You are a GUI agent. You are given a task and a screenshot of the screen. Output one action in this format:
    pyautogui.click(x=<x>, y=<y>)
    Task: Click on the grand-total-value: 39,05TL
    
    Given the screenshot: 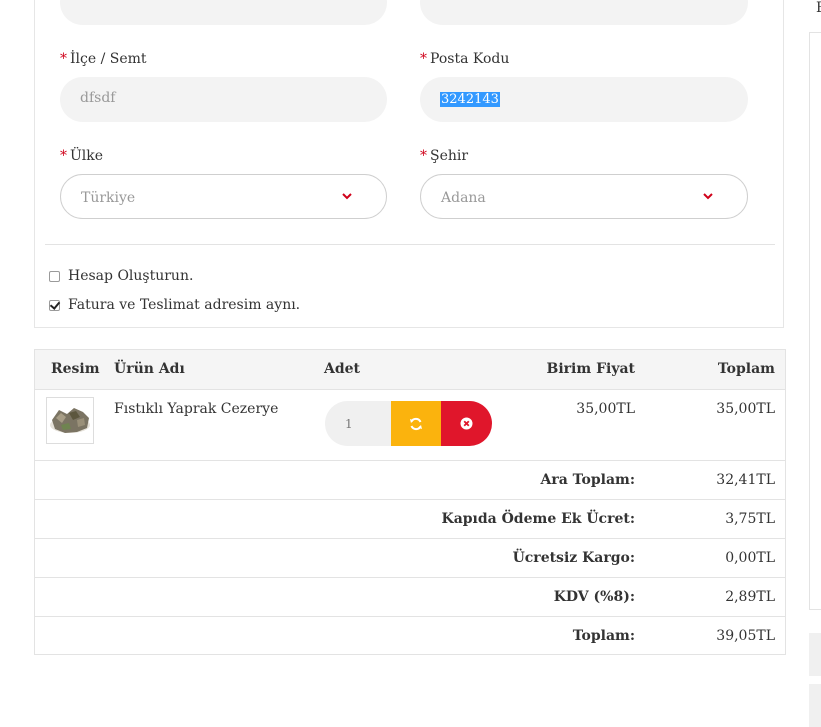 What is the action you would take?
    pyautogui.click(x=745, y=636)
    